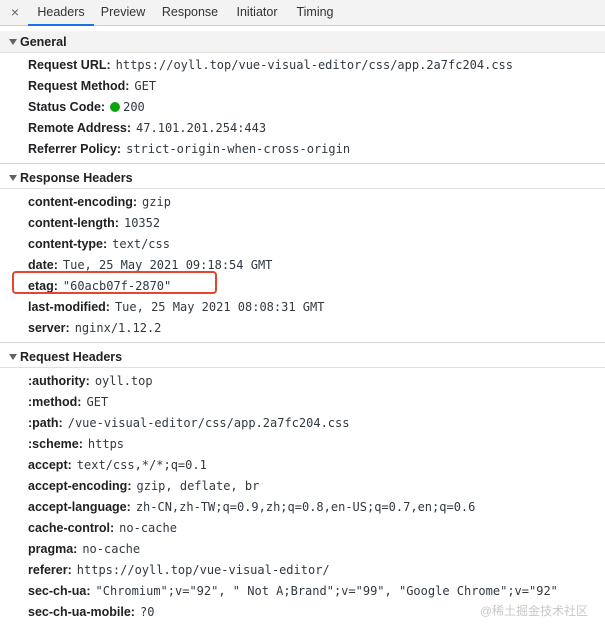 This screenshot has width=605, height=635. I want to click on status-ok-icon, so click(115, 107).